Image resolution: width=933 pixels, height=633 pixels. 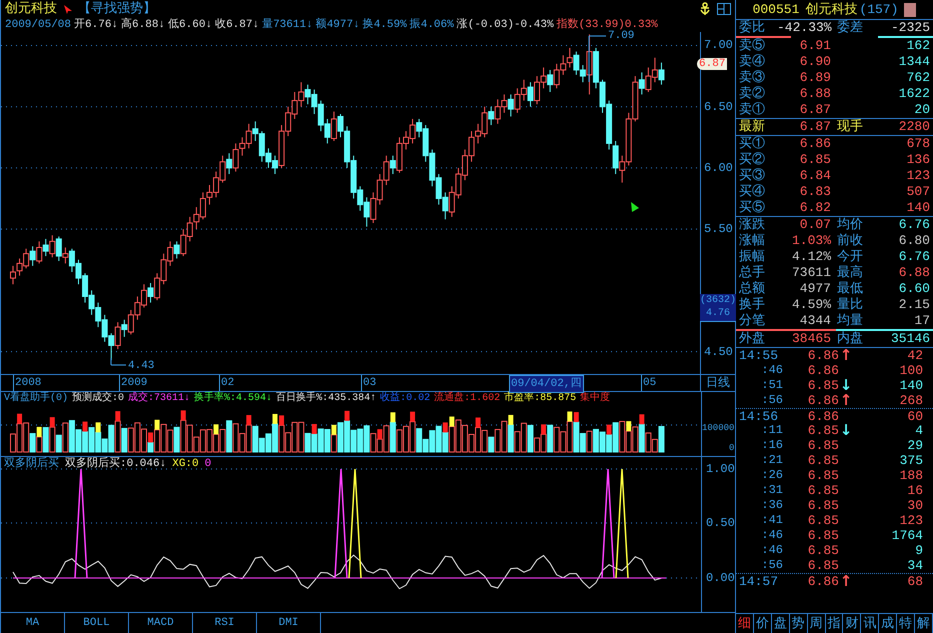 I want to click on quote-label: 分笔, so click(x=752, y=321).